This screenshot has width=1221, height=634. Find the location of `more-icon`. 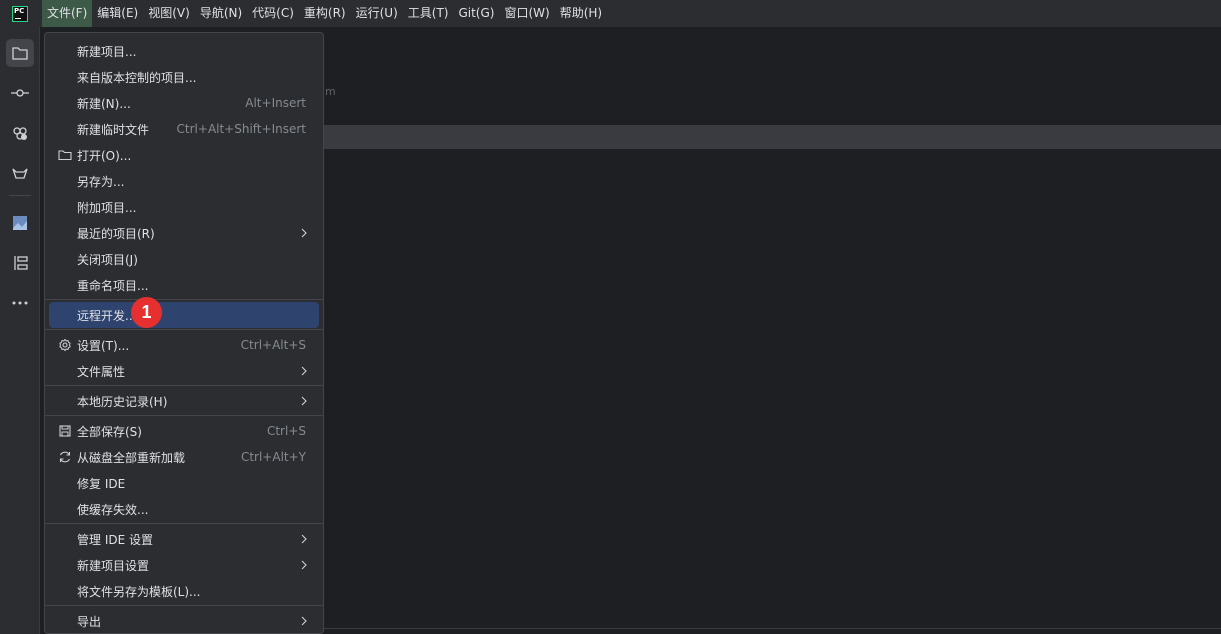

more-icon is located at coordinates (20, 303).